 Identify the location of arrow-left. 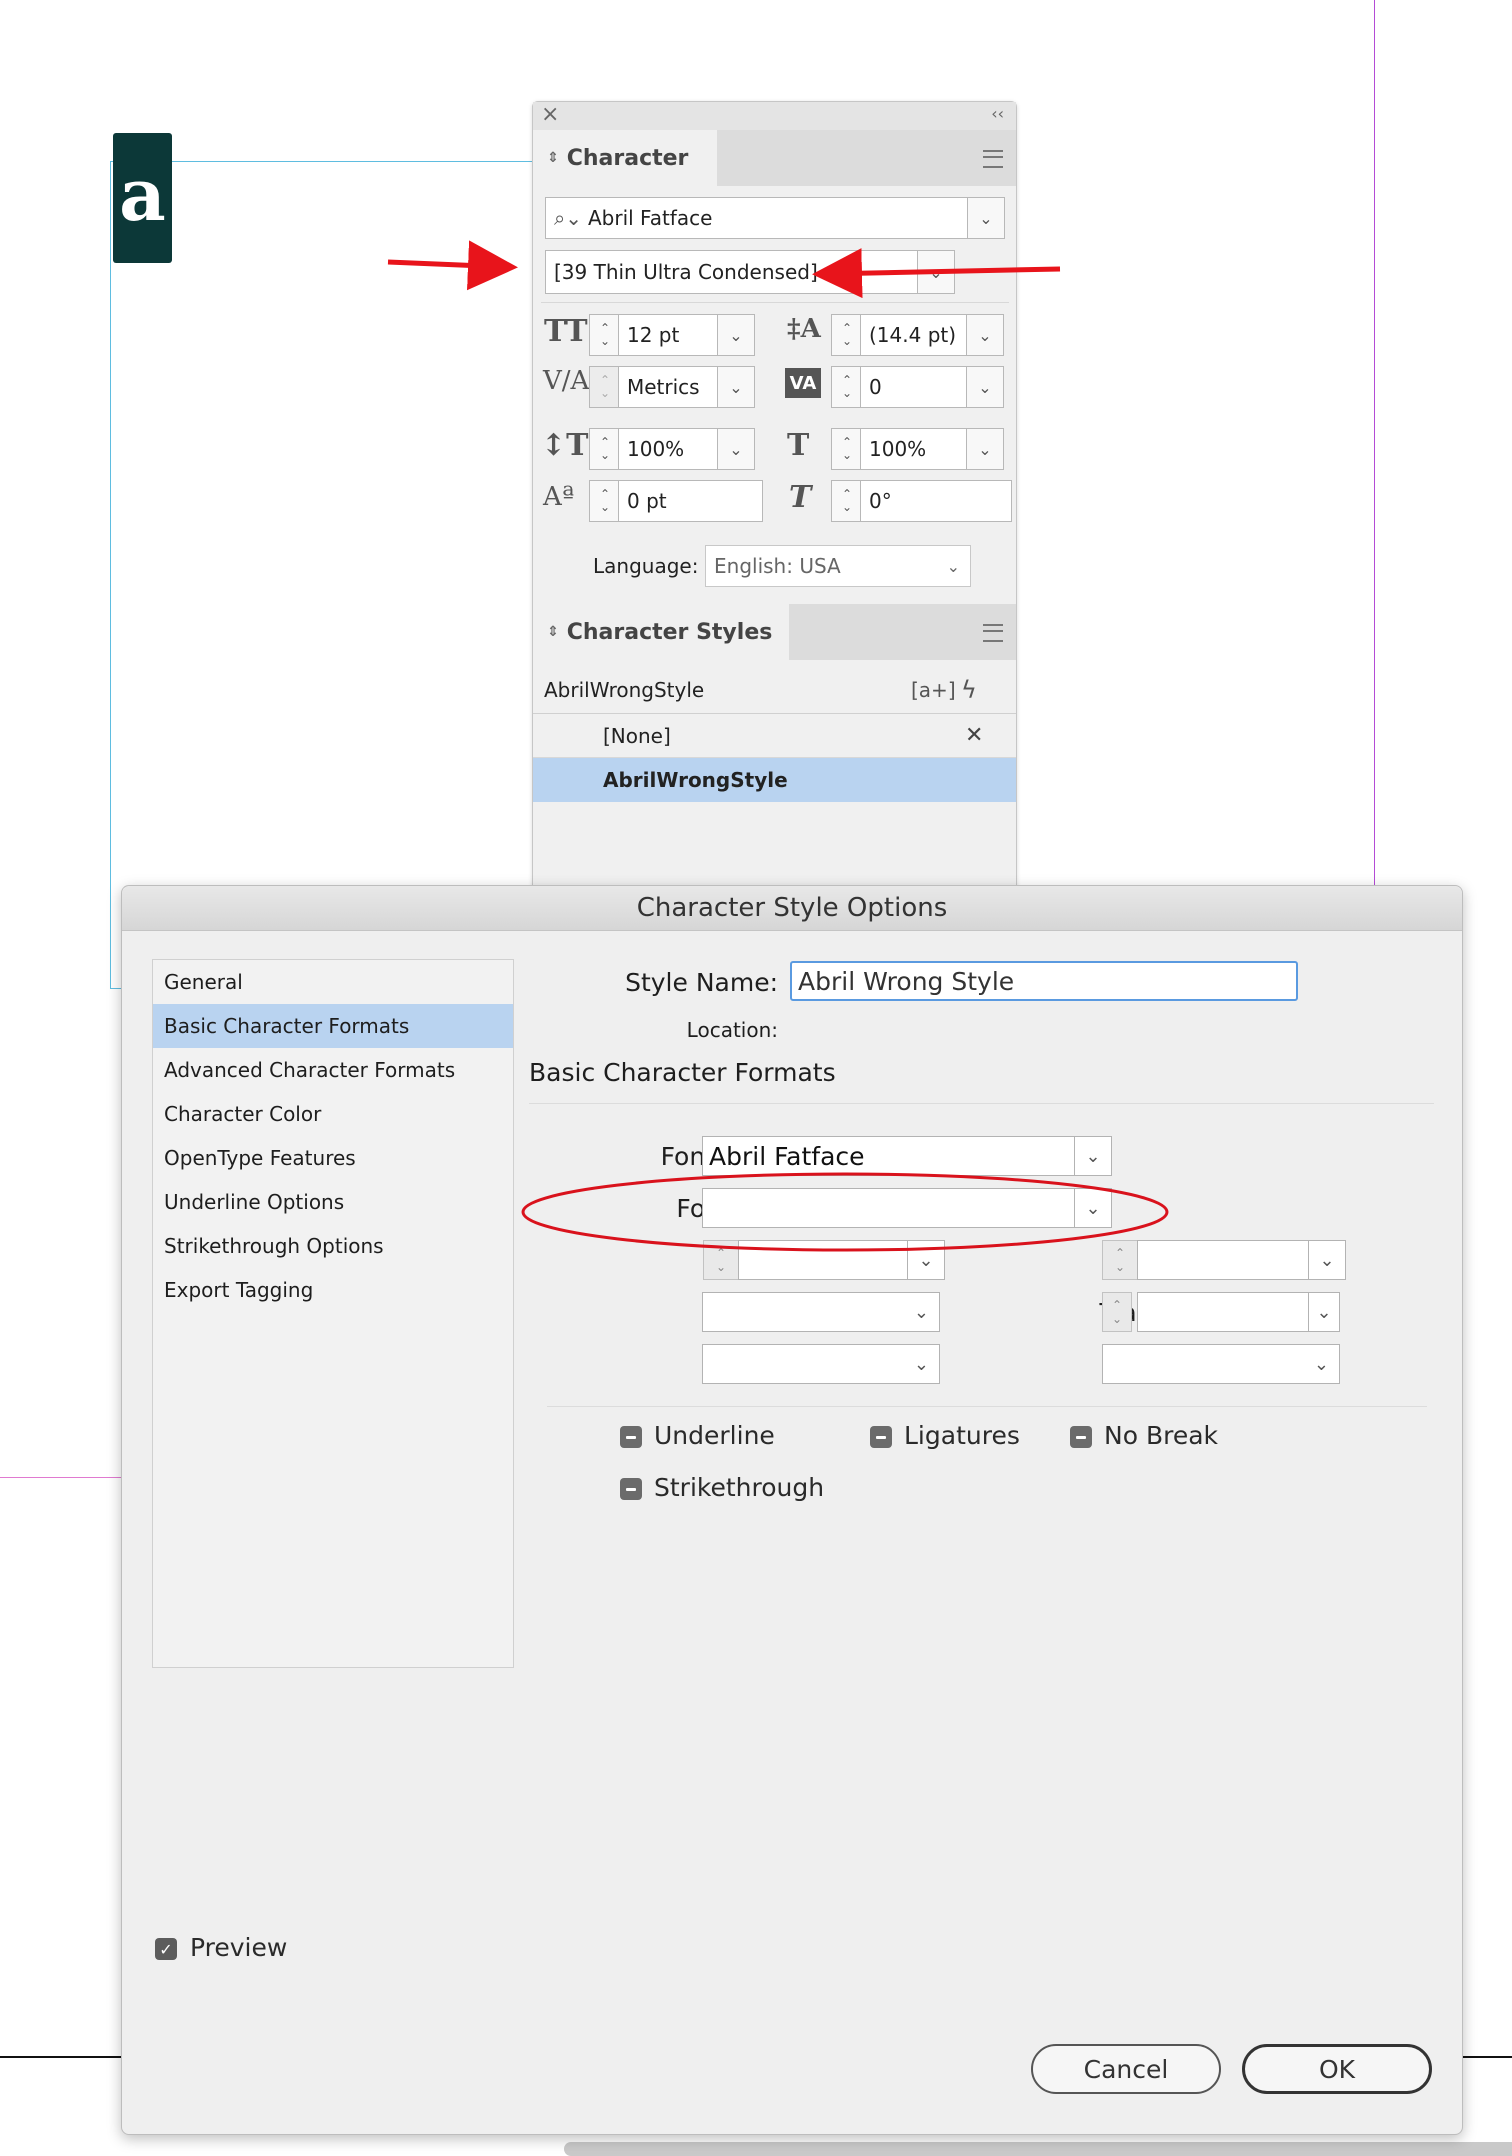
(452, 265).